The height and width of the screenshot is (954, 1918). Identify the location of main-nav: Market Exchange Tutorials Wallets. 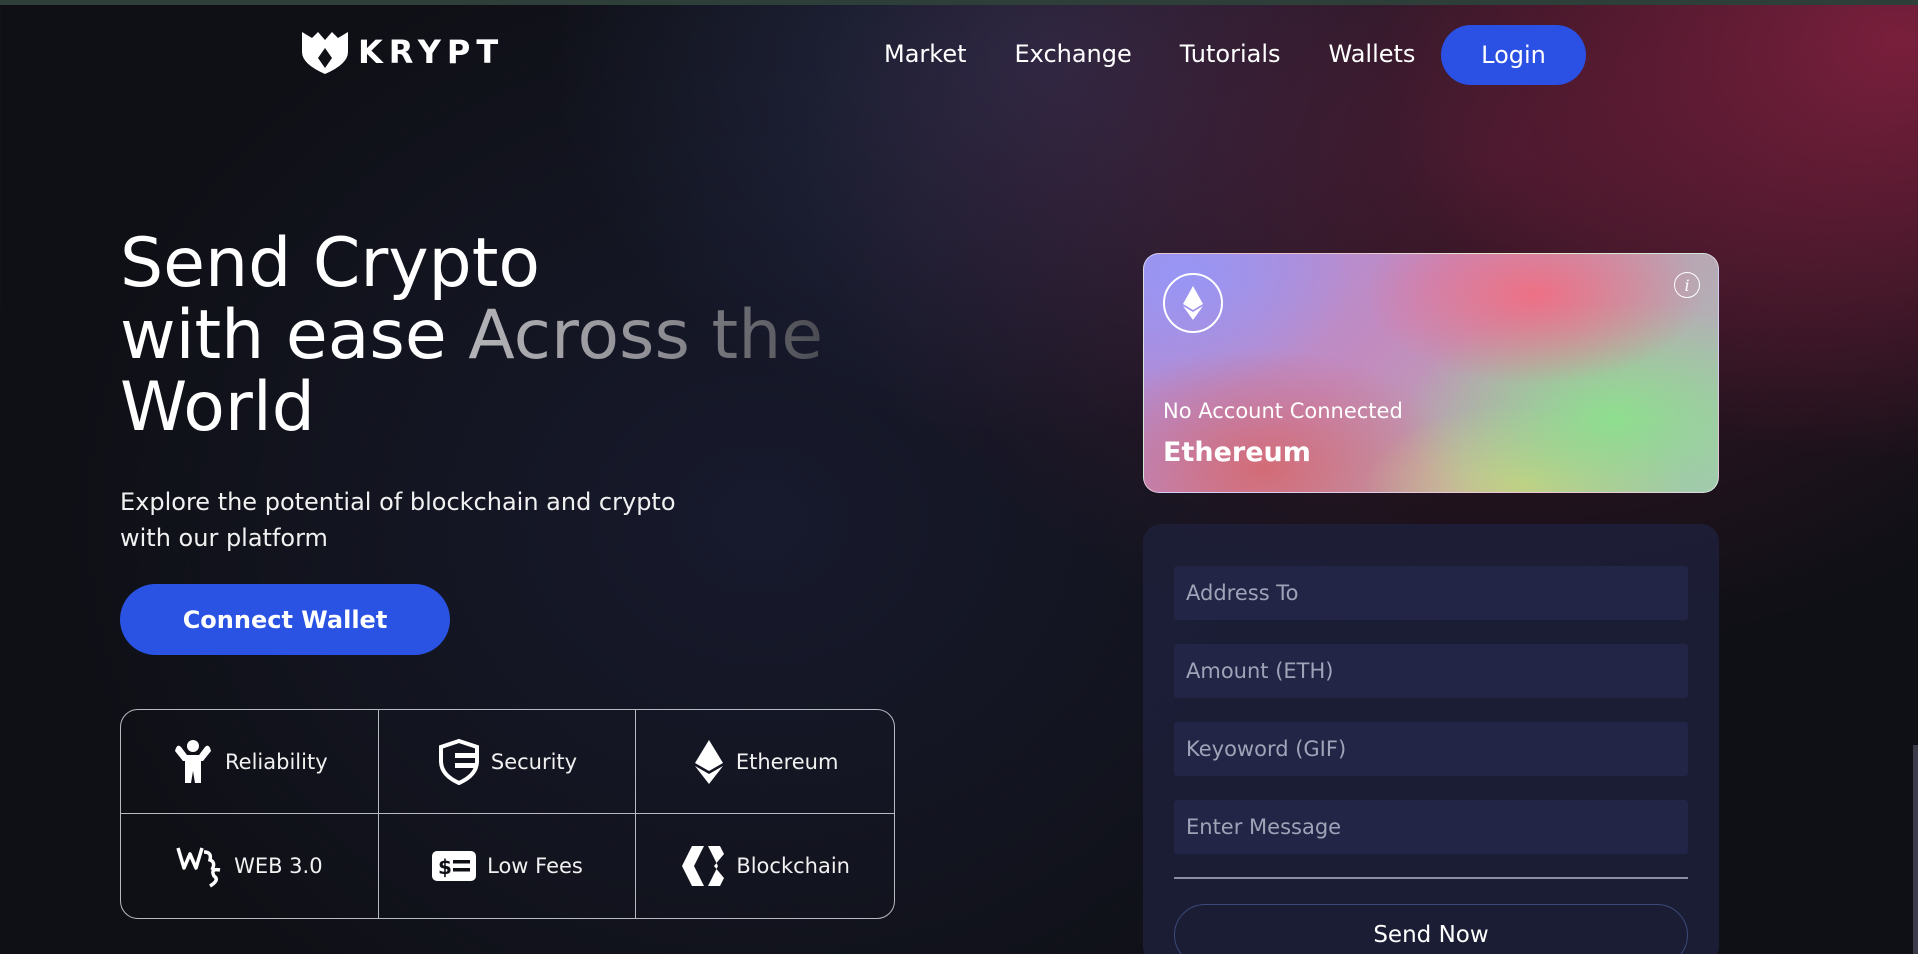
(1149, 54).